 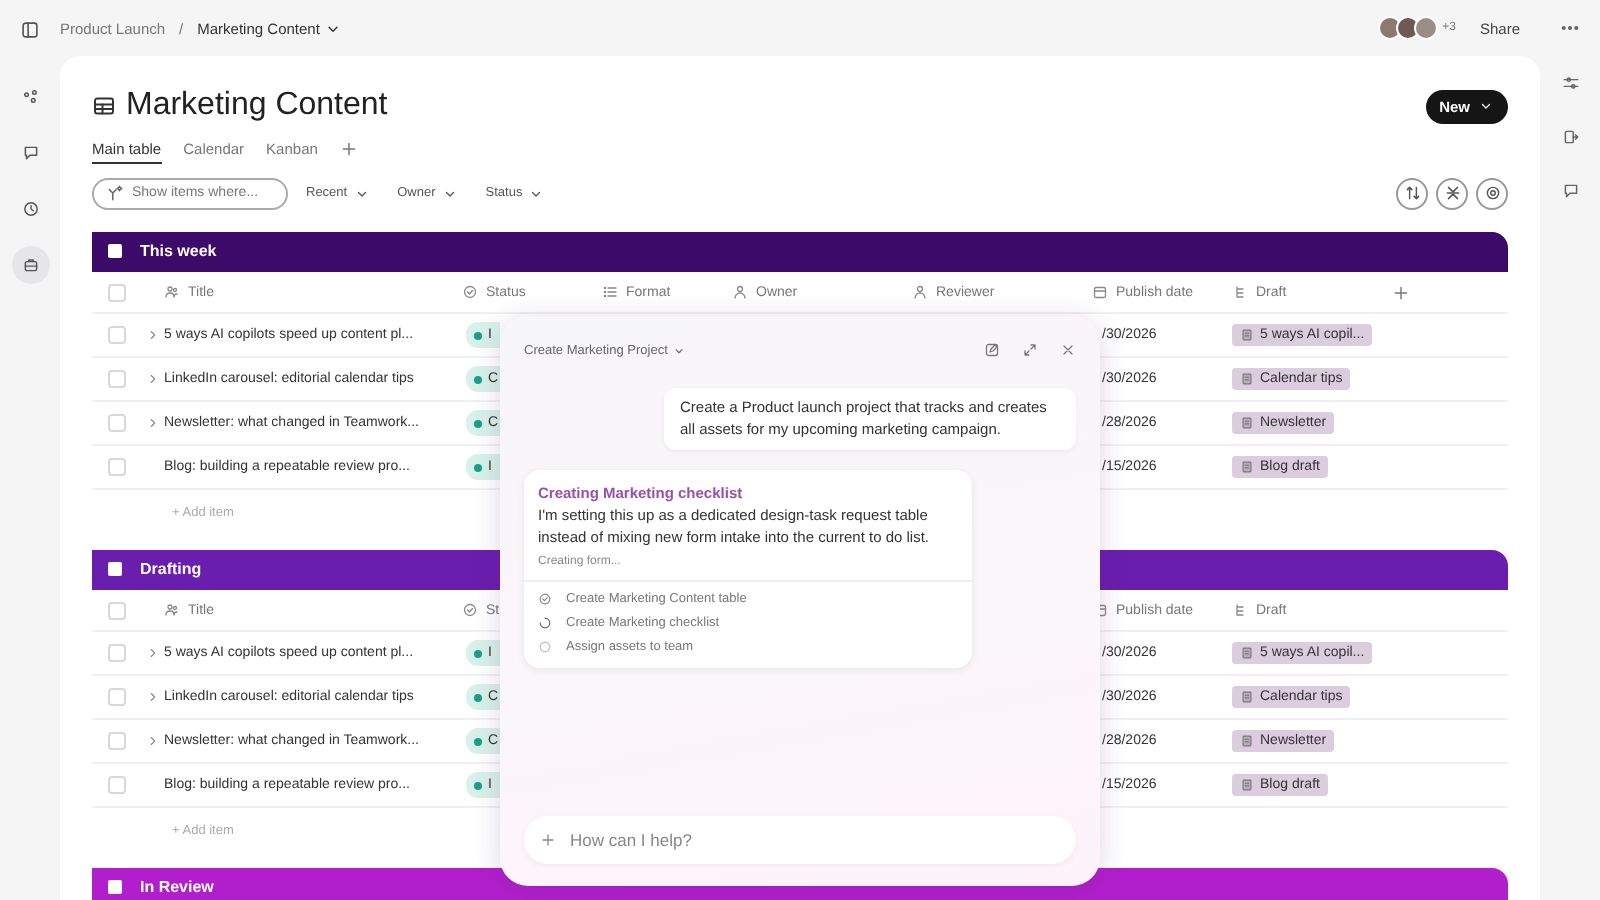 I want to click on page-title: Marketing Content, so click(x=257, y=106).